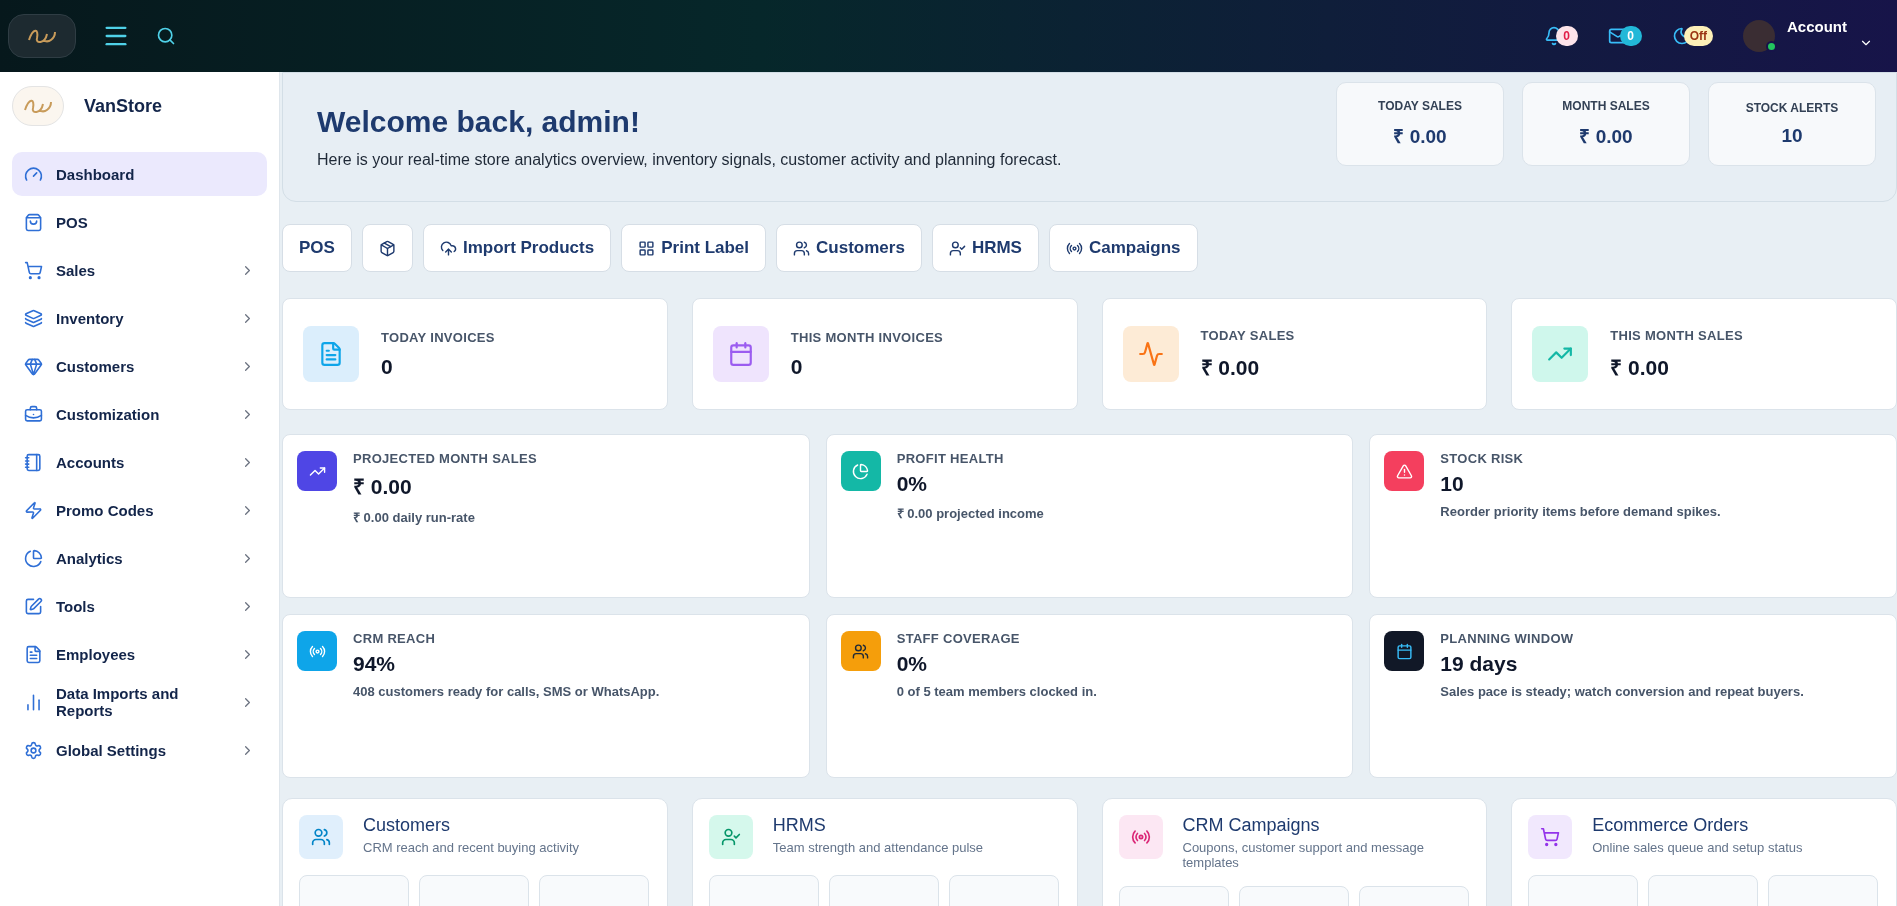 Image resolution: width=1897 pixels, height=906 pixels. I want to click on sidebar-item: Sales, so click(139, 270).